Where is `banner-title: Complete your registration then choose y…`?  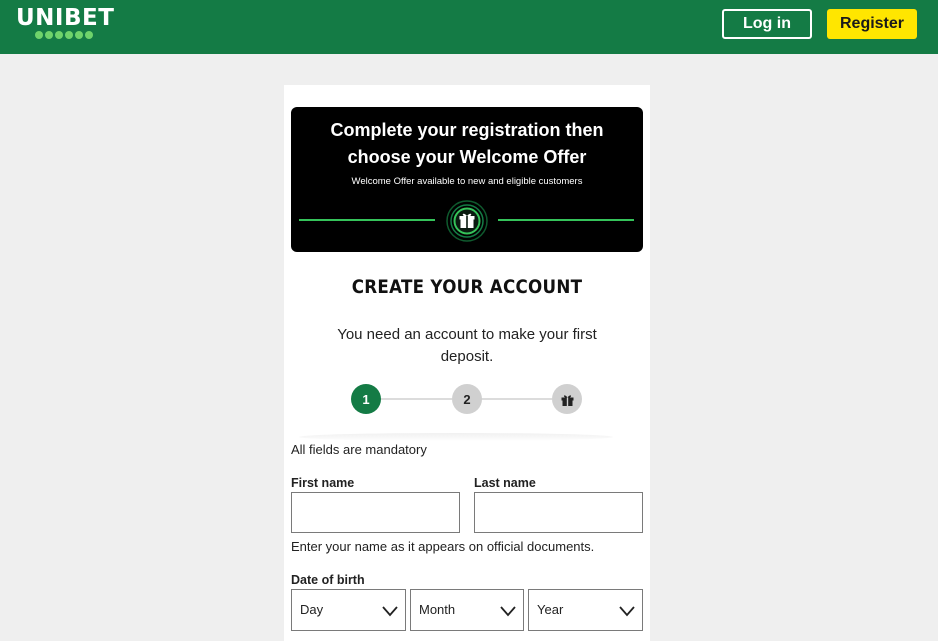 banner-title: Complete your registration then choose y… is located at coordinates (467, 144).